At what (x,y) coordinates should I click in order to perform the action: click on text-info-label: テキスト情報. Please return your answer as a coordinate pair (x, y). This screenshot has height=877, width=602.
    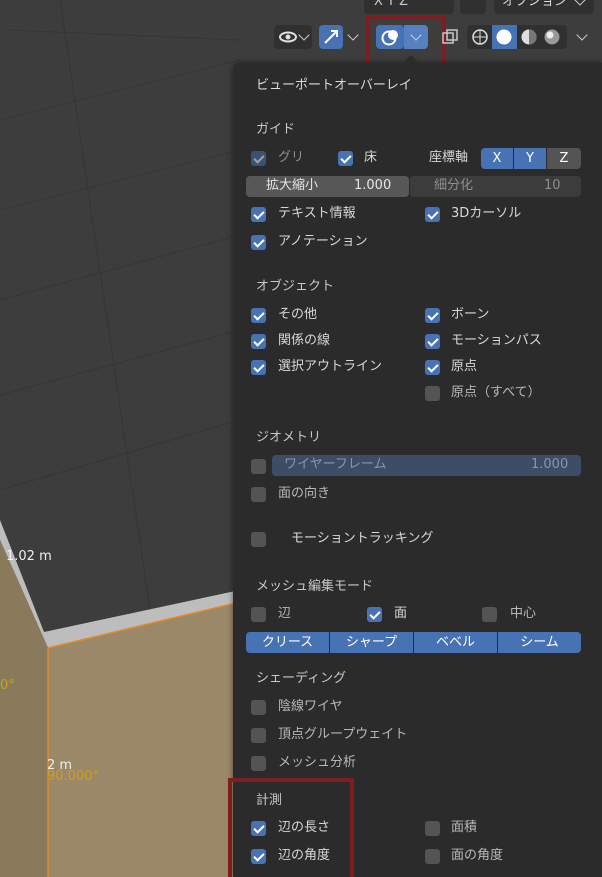
    Looking at the image, I should click on (317, 213).